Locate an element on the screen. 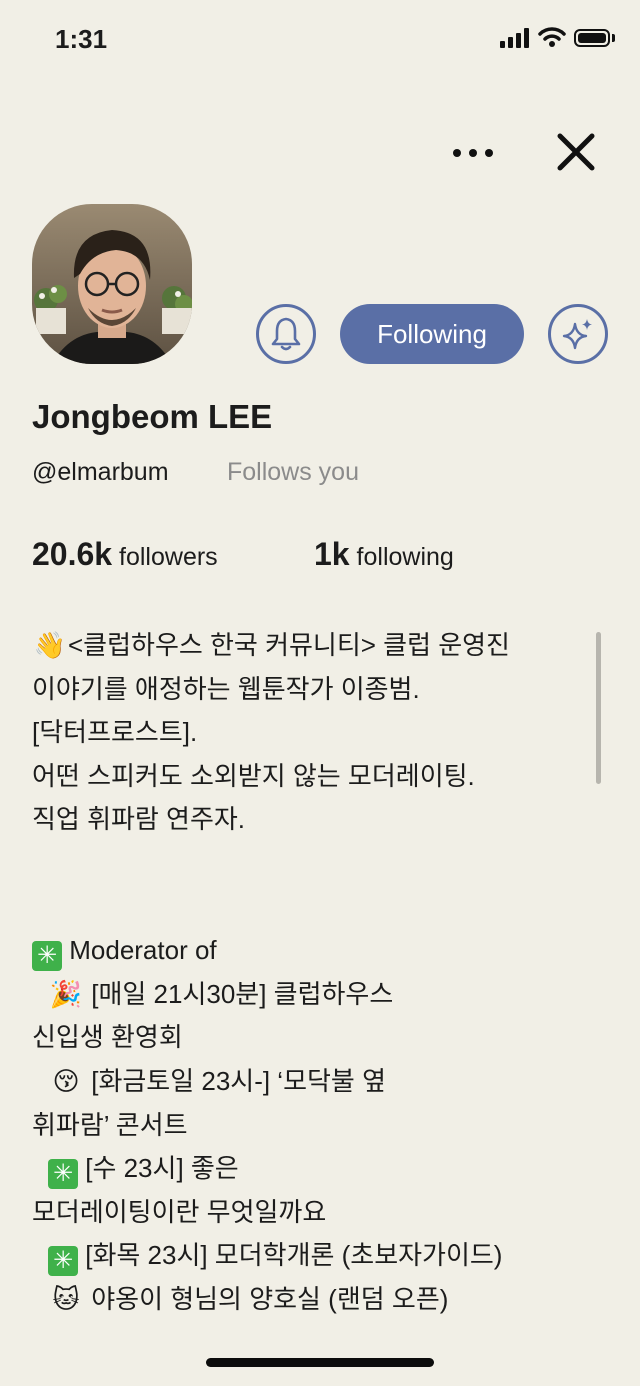 Image resolution: width=640 pixels, height=1386 pixels. status-time: 1:31 is located at coordinates (81, 39).